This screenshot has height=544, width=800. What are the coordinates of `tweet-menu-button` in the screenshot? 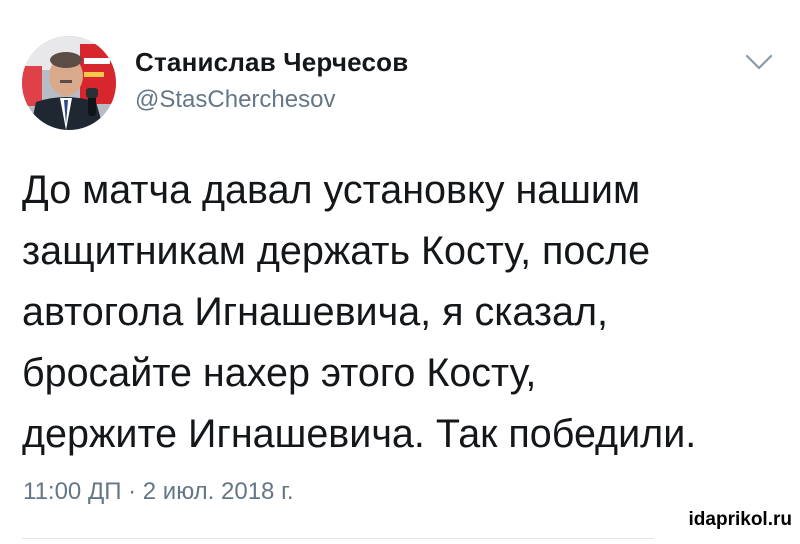 It's located at (759, 62).